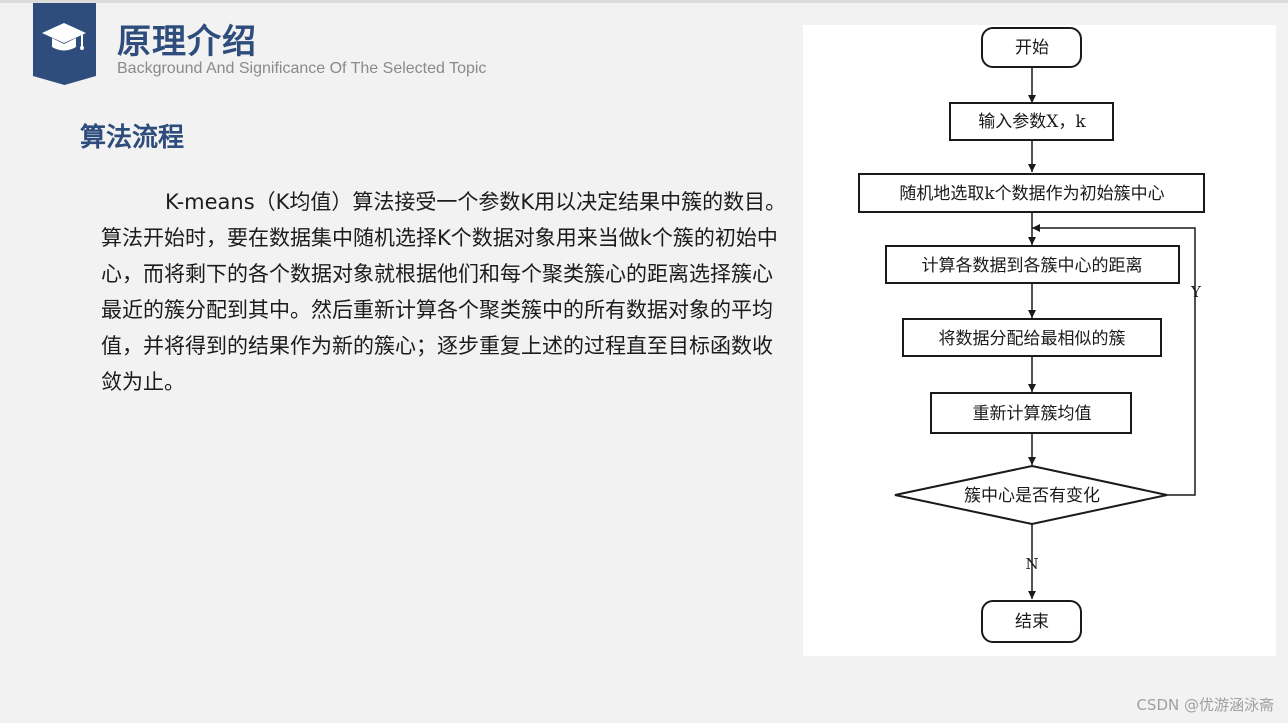 The height and width of the screenshot is (723, 1288). What do you see at coordinates (1031, 564) in the screenshot?
I see `no-branch-label: N` at bounding box center [1031, 564].